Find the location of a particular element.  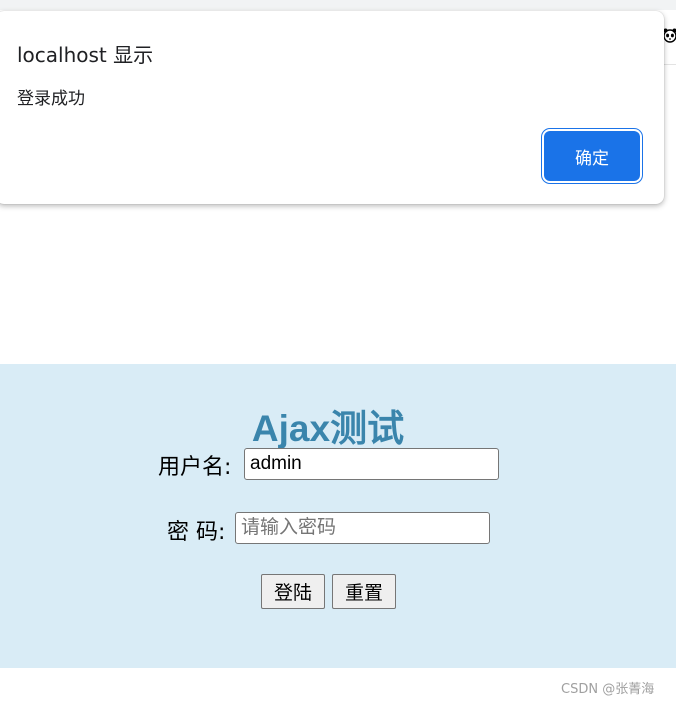

password-input is located at coordinates (362, 528).